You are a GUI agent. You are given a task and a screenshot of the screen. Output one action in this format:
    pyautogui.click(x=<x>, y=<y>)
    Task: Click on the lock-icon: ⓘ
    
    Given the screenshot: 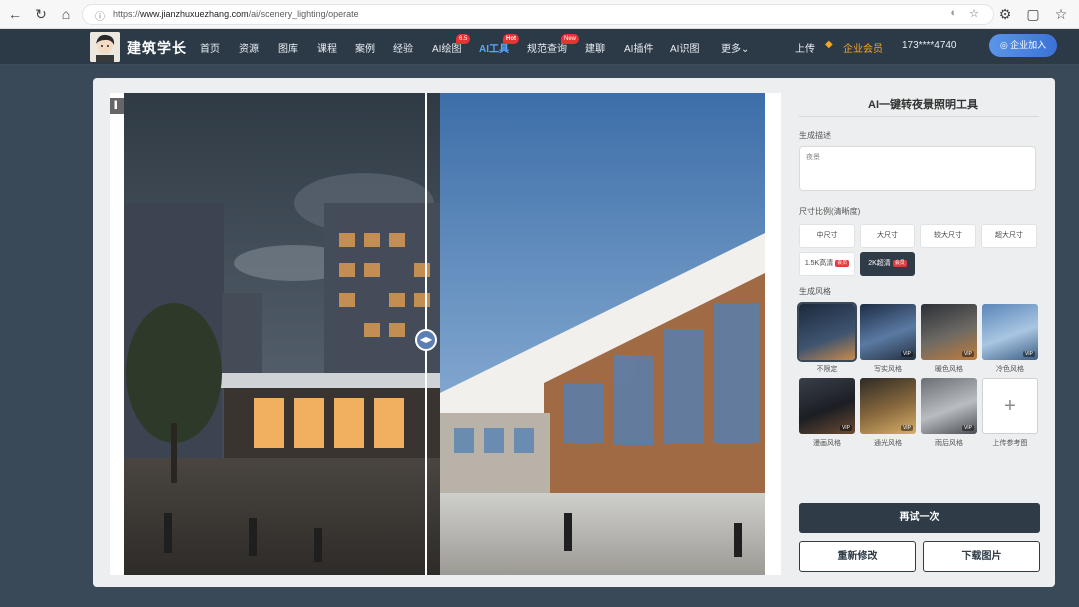 What is the action you would take?
    pyautogui.click(x=100, y=17)
    